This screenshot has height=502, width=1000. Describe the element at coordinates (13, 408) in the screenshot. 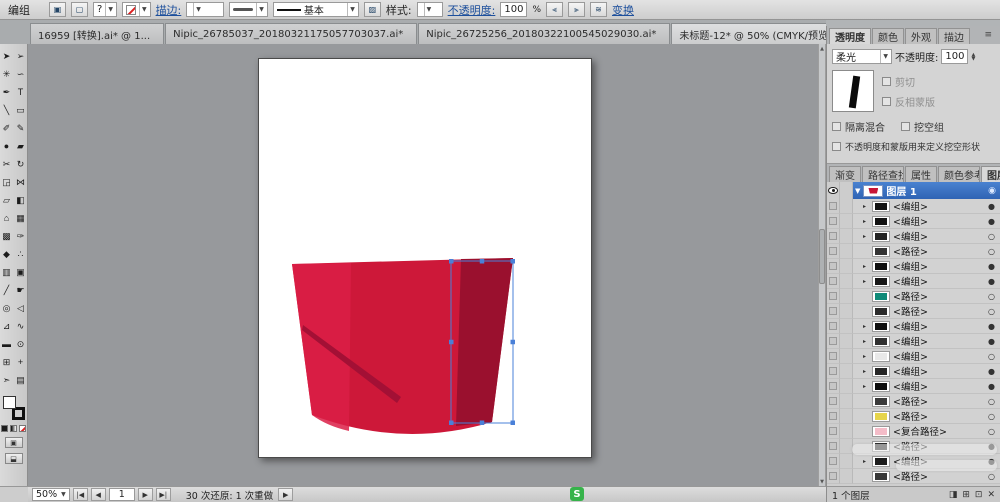

I see `fill-stroke-proxy` at that location.